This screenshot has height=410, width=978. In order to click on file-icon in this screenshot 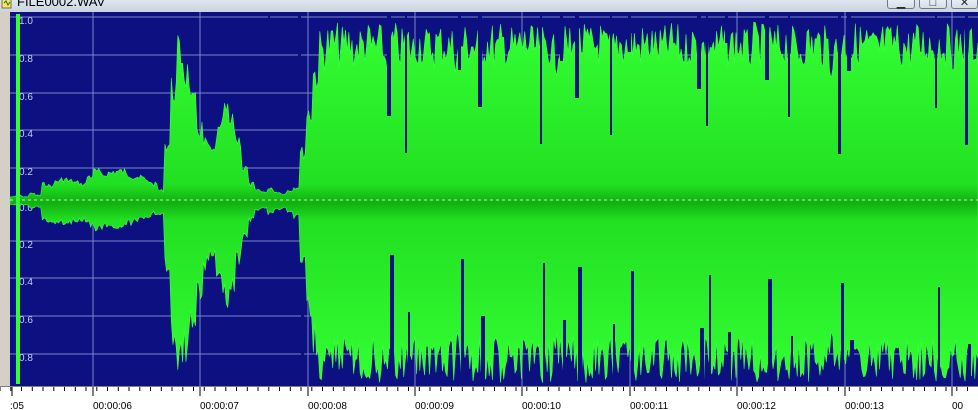, I will do `click(6, 4)`.